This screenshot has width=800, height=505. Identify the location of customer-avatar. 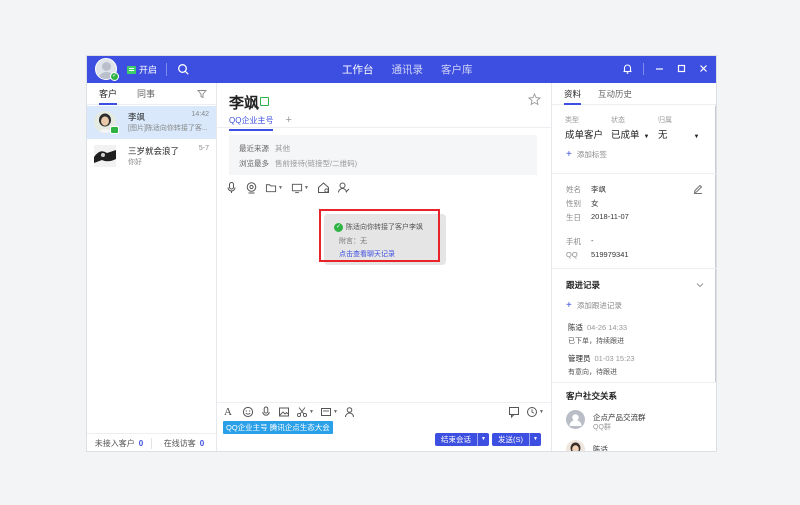
(105, 156).